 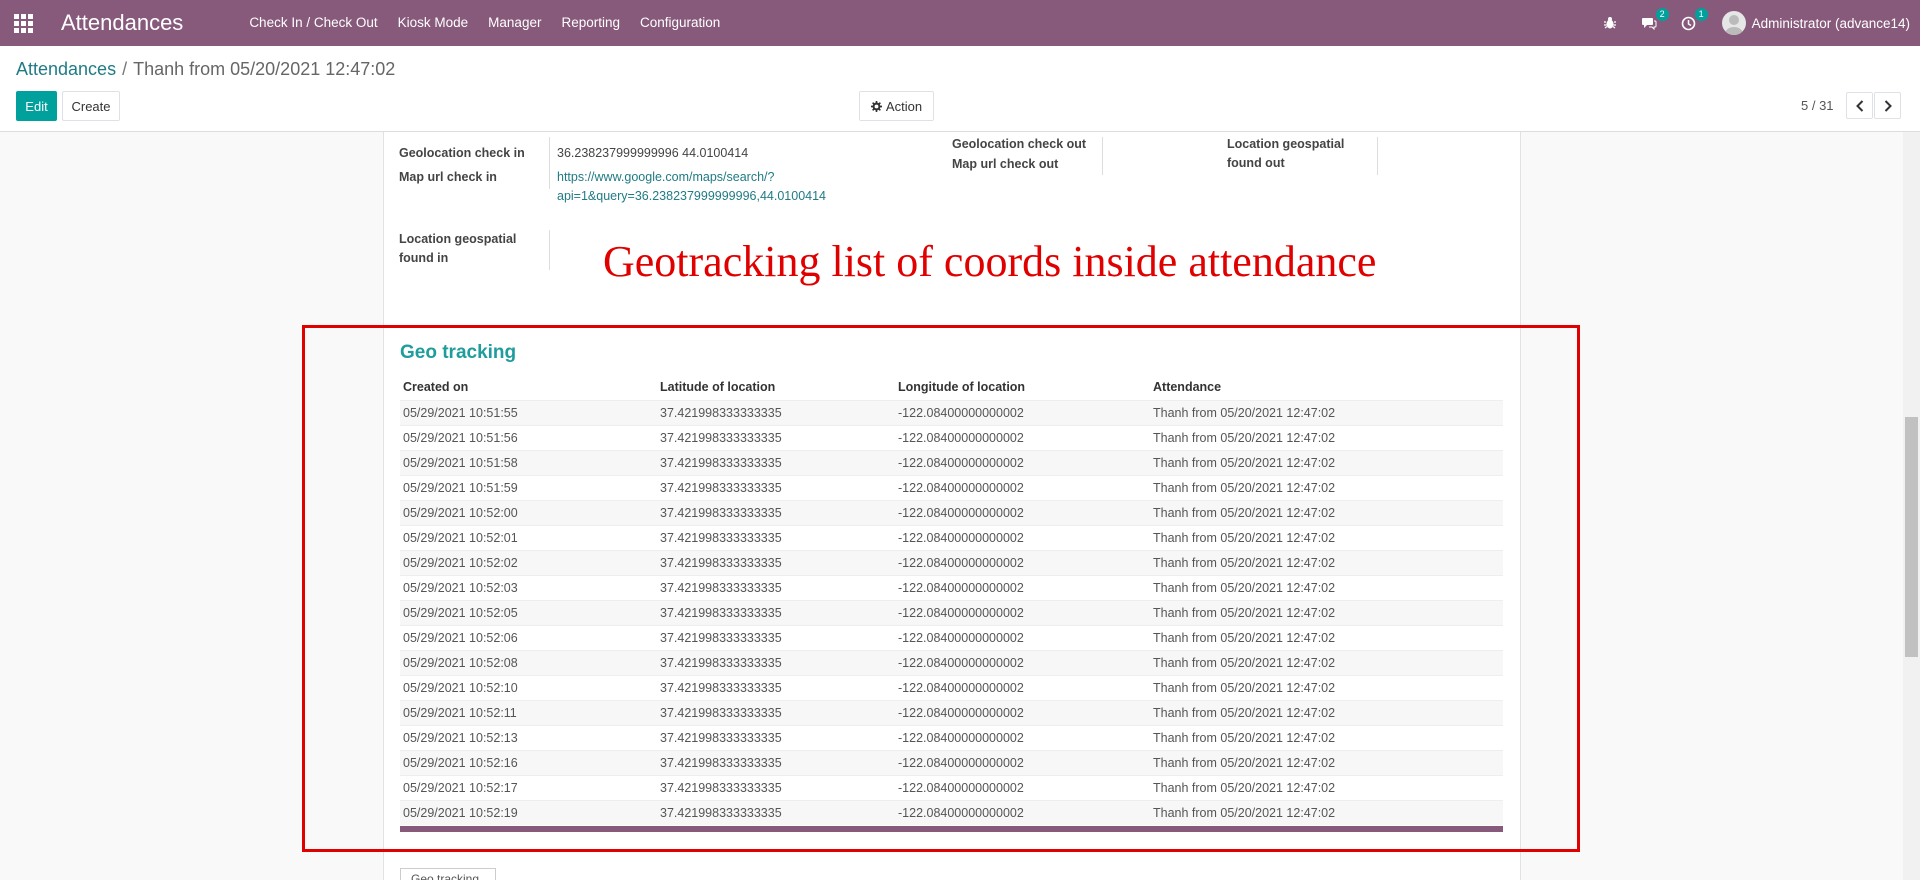 I want to click on user-menu: Administrator (advance14), so click(x=1815, y=23).